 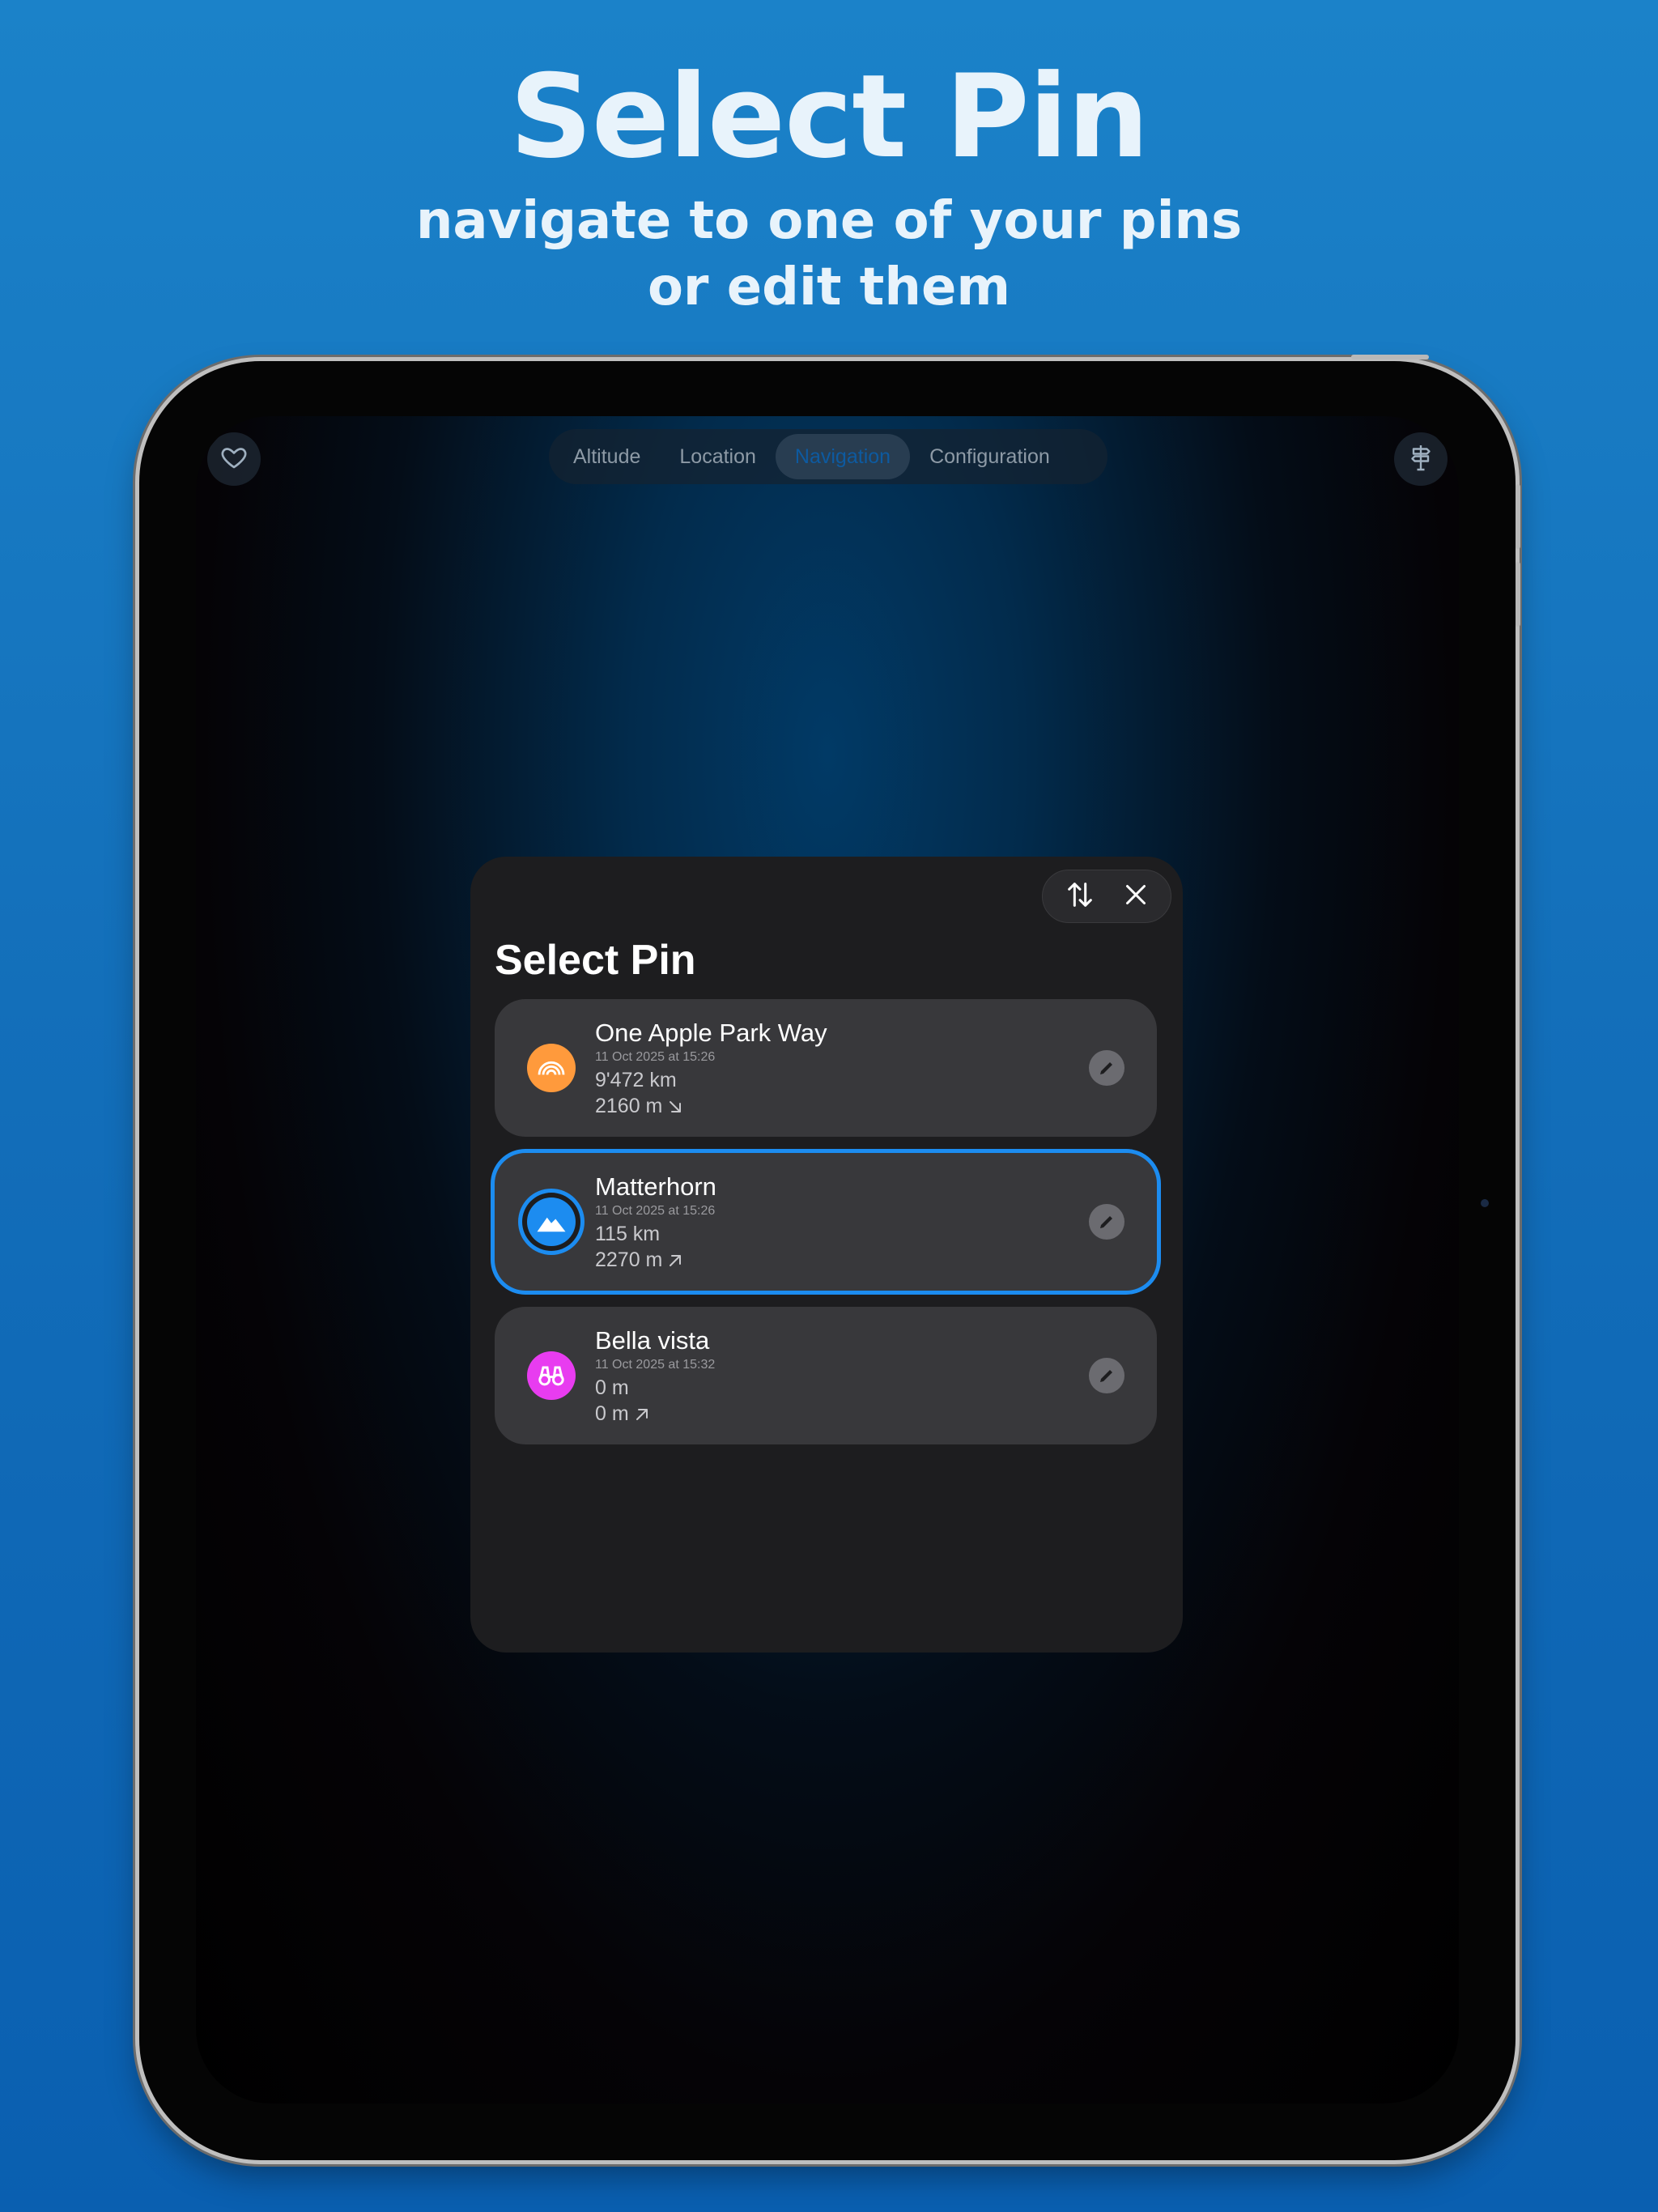 What do you see at coordinates (829, 117) in the screenshot?
I see `headline-title: Select Pin` at bounding box center [829, 117].